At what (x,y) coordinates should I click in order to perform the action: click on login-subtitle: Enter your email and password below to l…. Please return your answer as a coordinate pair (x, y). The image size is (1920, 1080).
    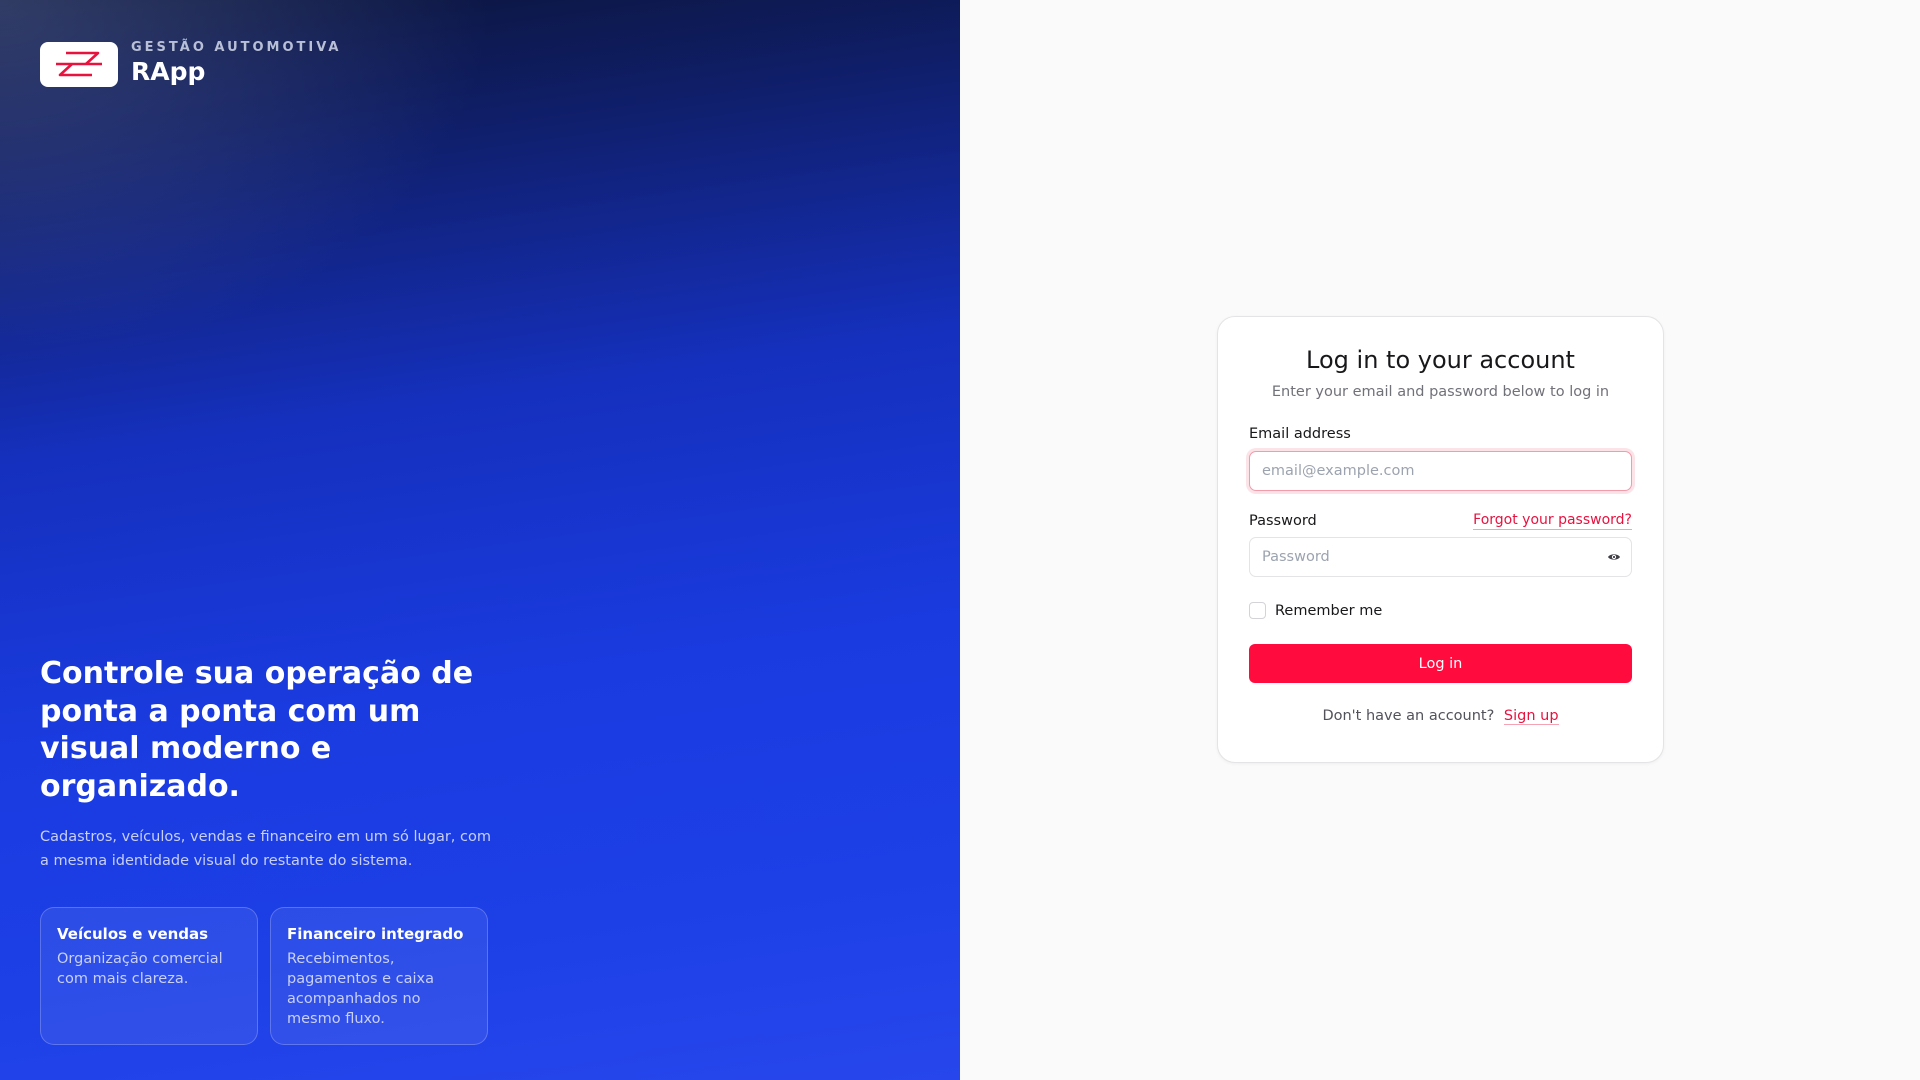
    Looking at the image, I should click on (1440, 392).